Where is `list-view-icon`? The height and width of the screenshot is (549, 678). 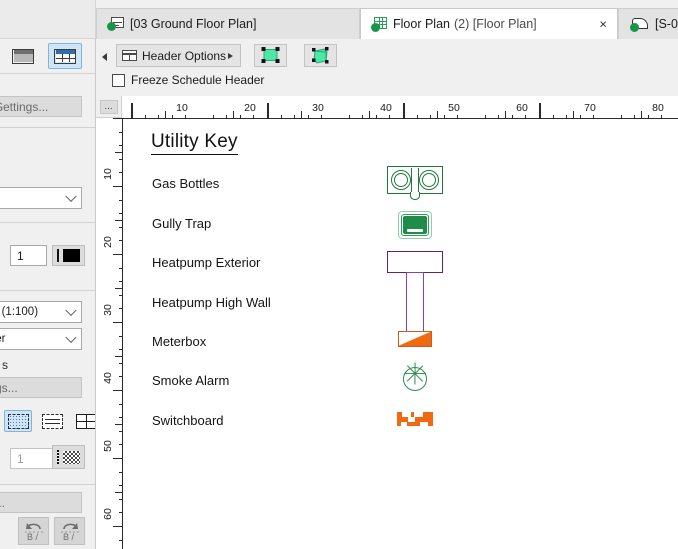 list-view-icon is located at coordinates (23, 56).